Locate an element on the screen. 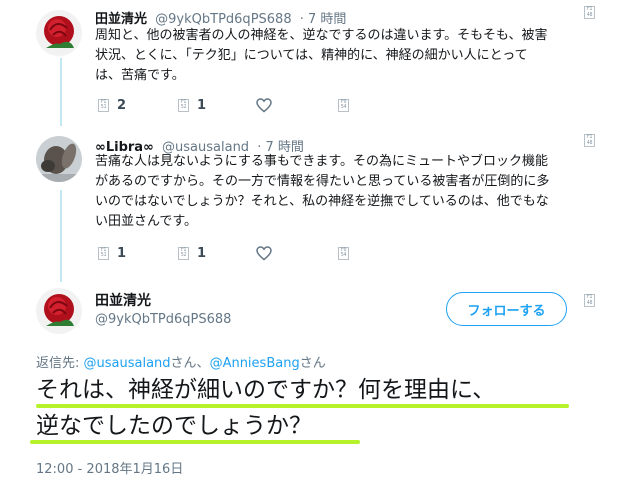  tweet-text-line: い田並さんです。 is located at coordinates (146, 221).